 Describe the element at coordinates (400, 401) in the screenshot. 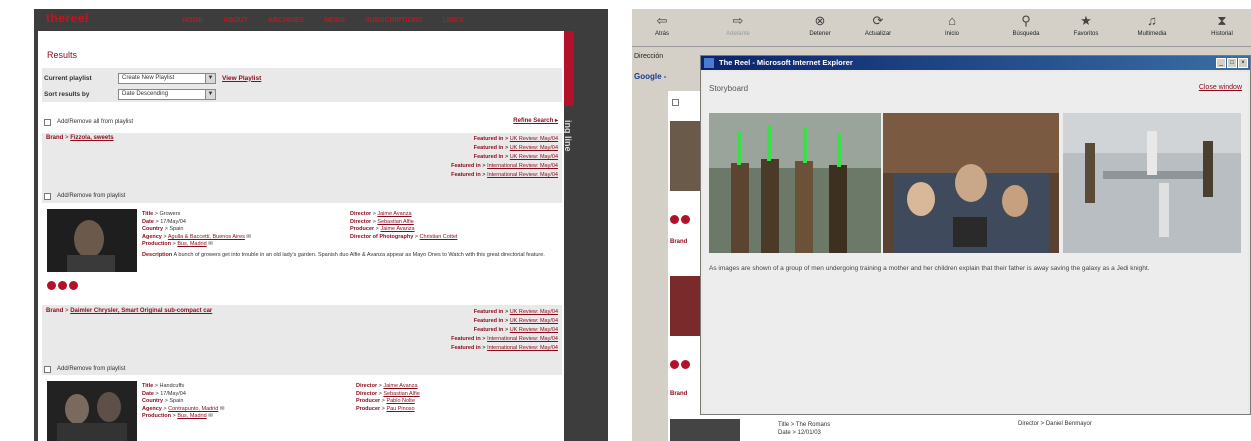

I see `producer-link: Pablo Nolte` at that location.